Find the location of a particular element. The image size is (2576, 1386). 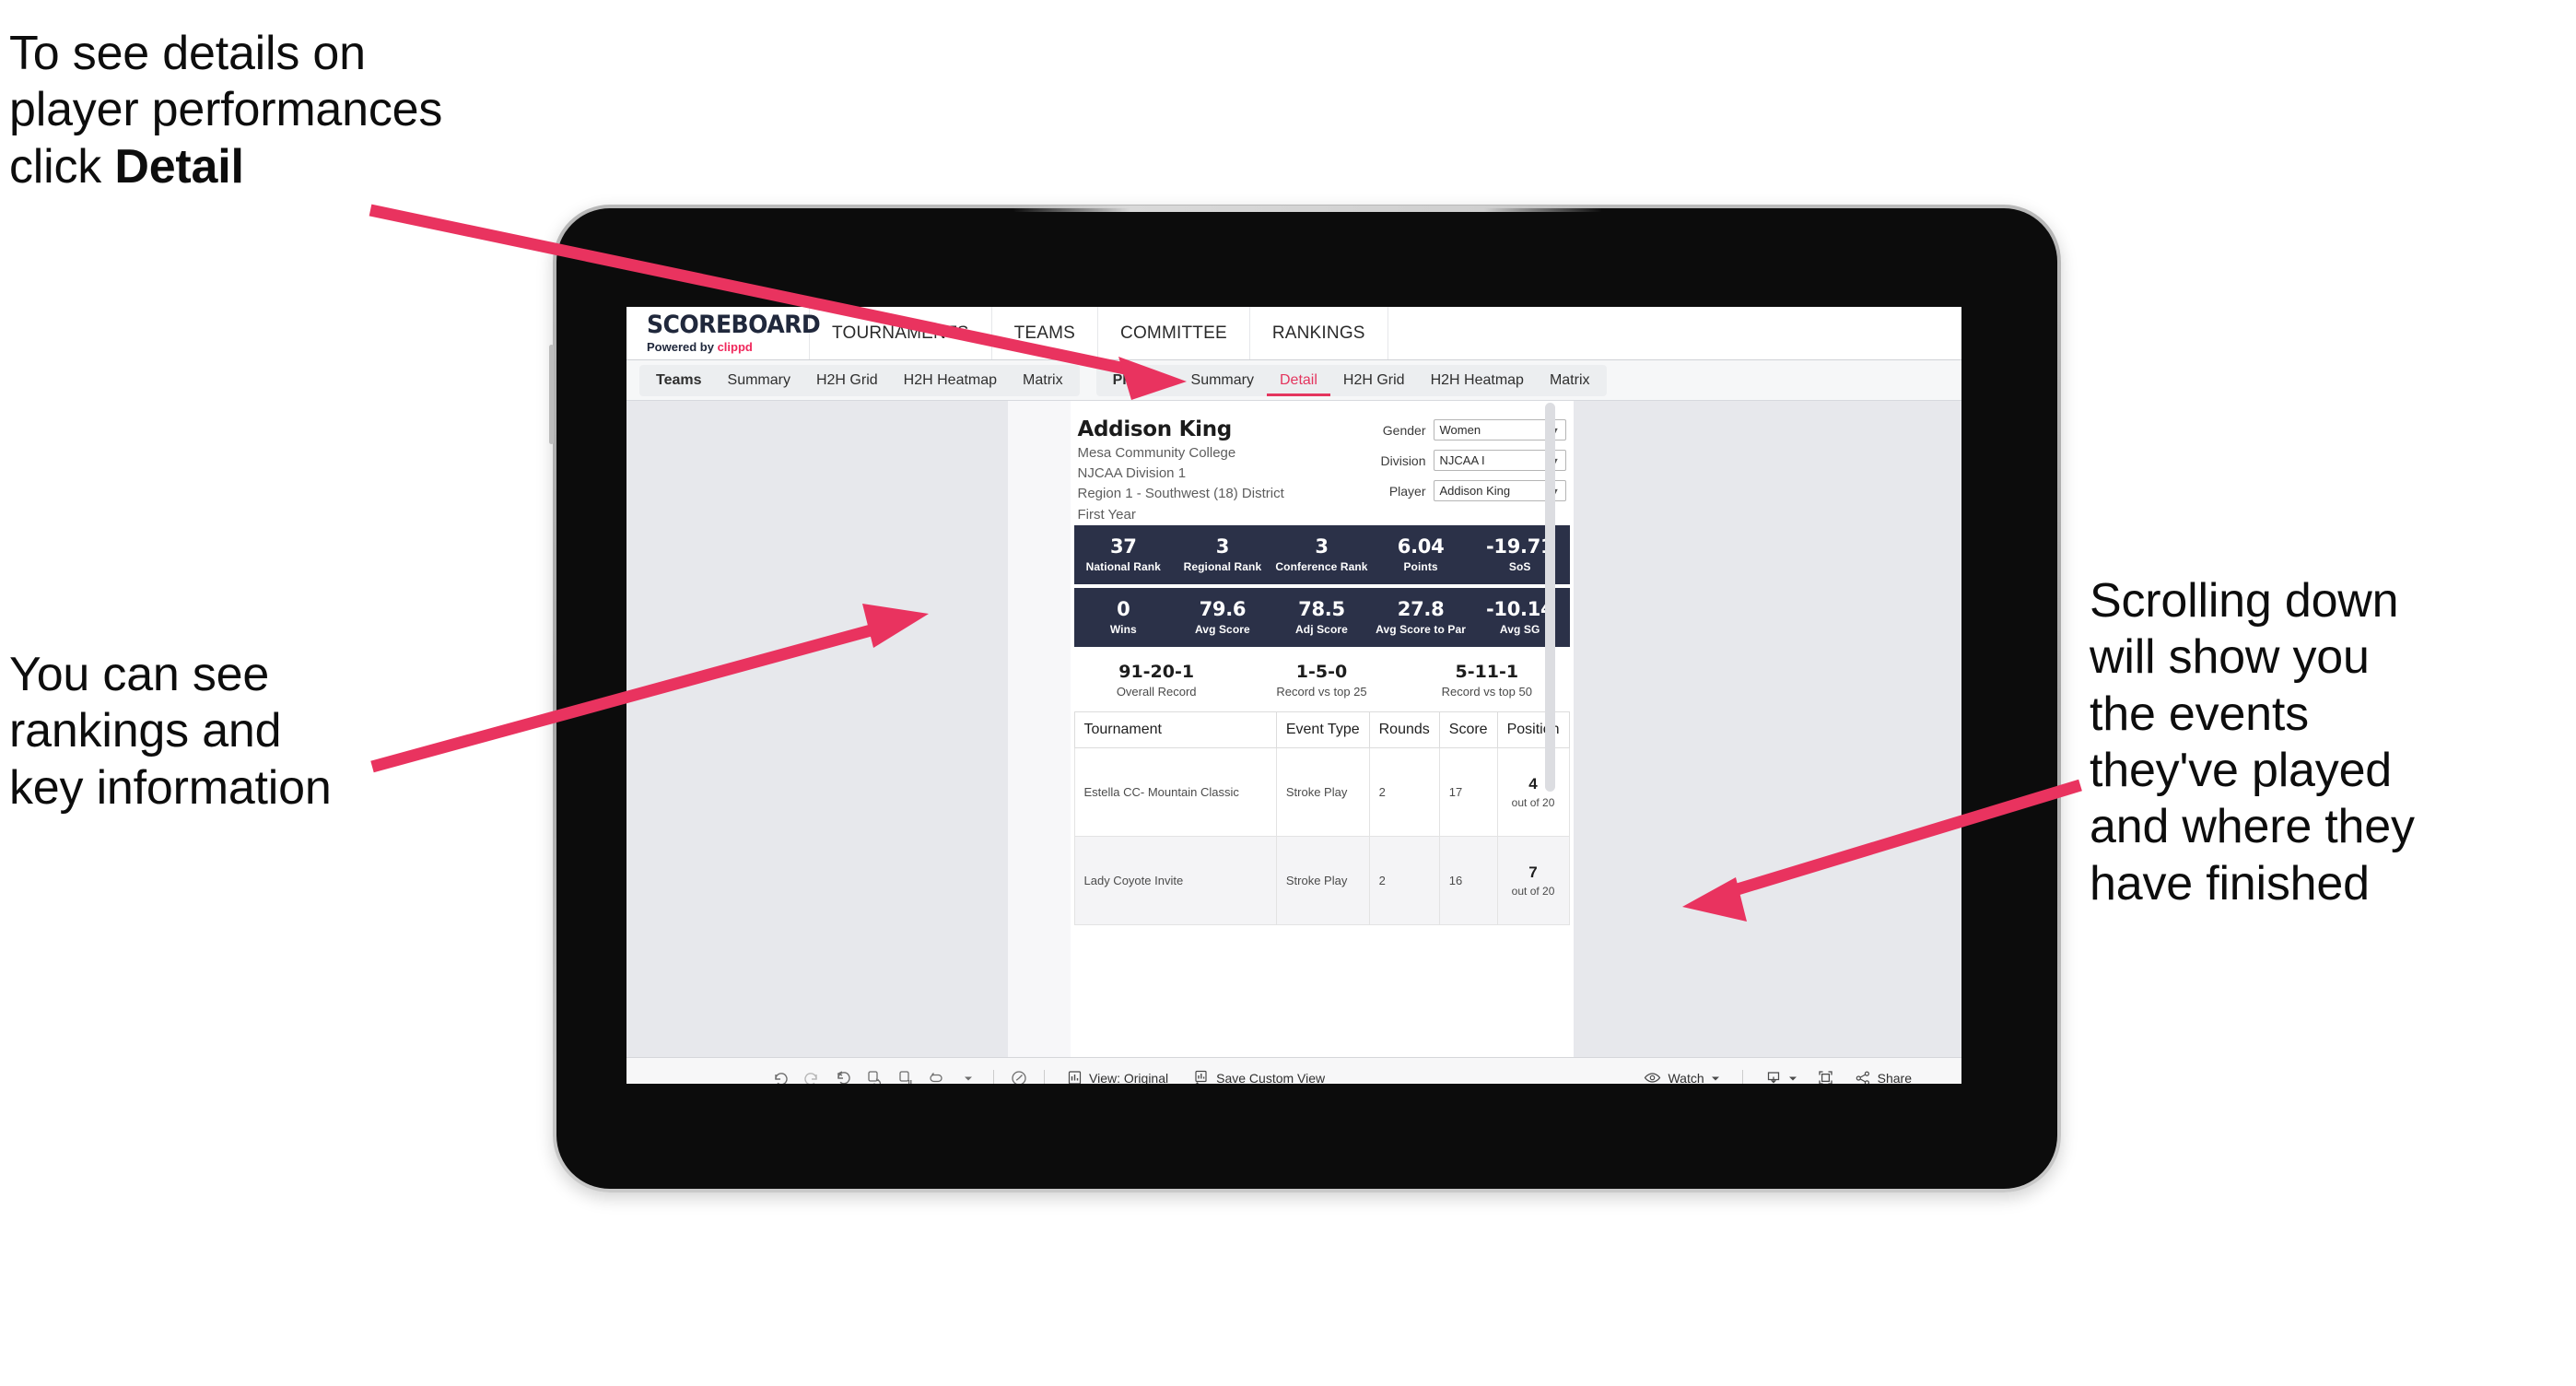

powered-by-text: Powered by is located at coordinates (682, 347).